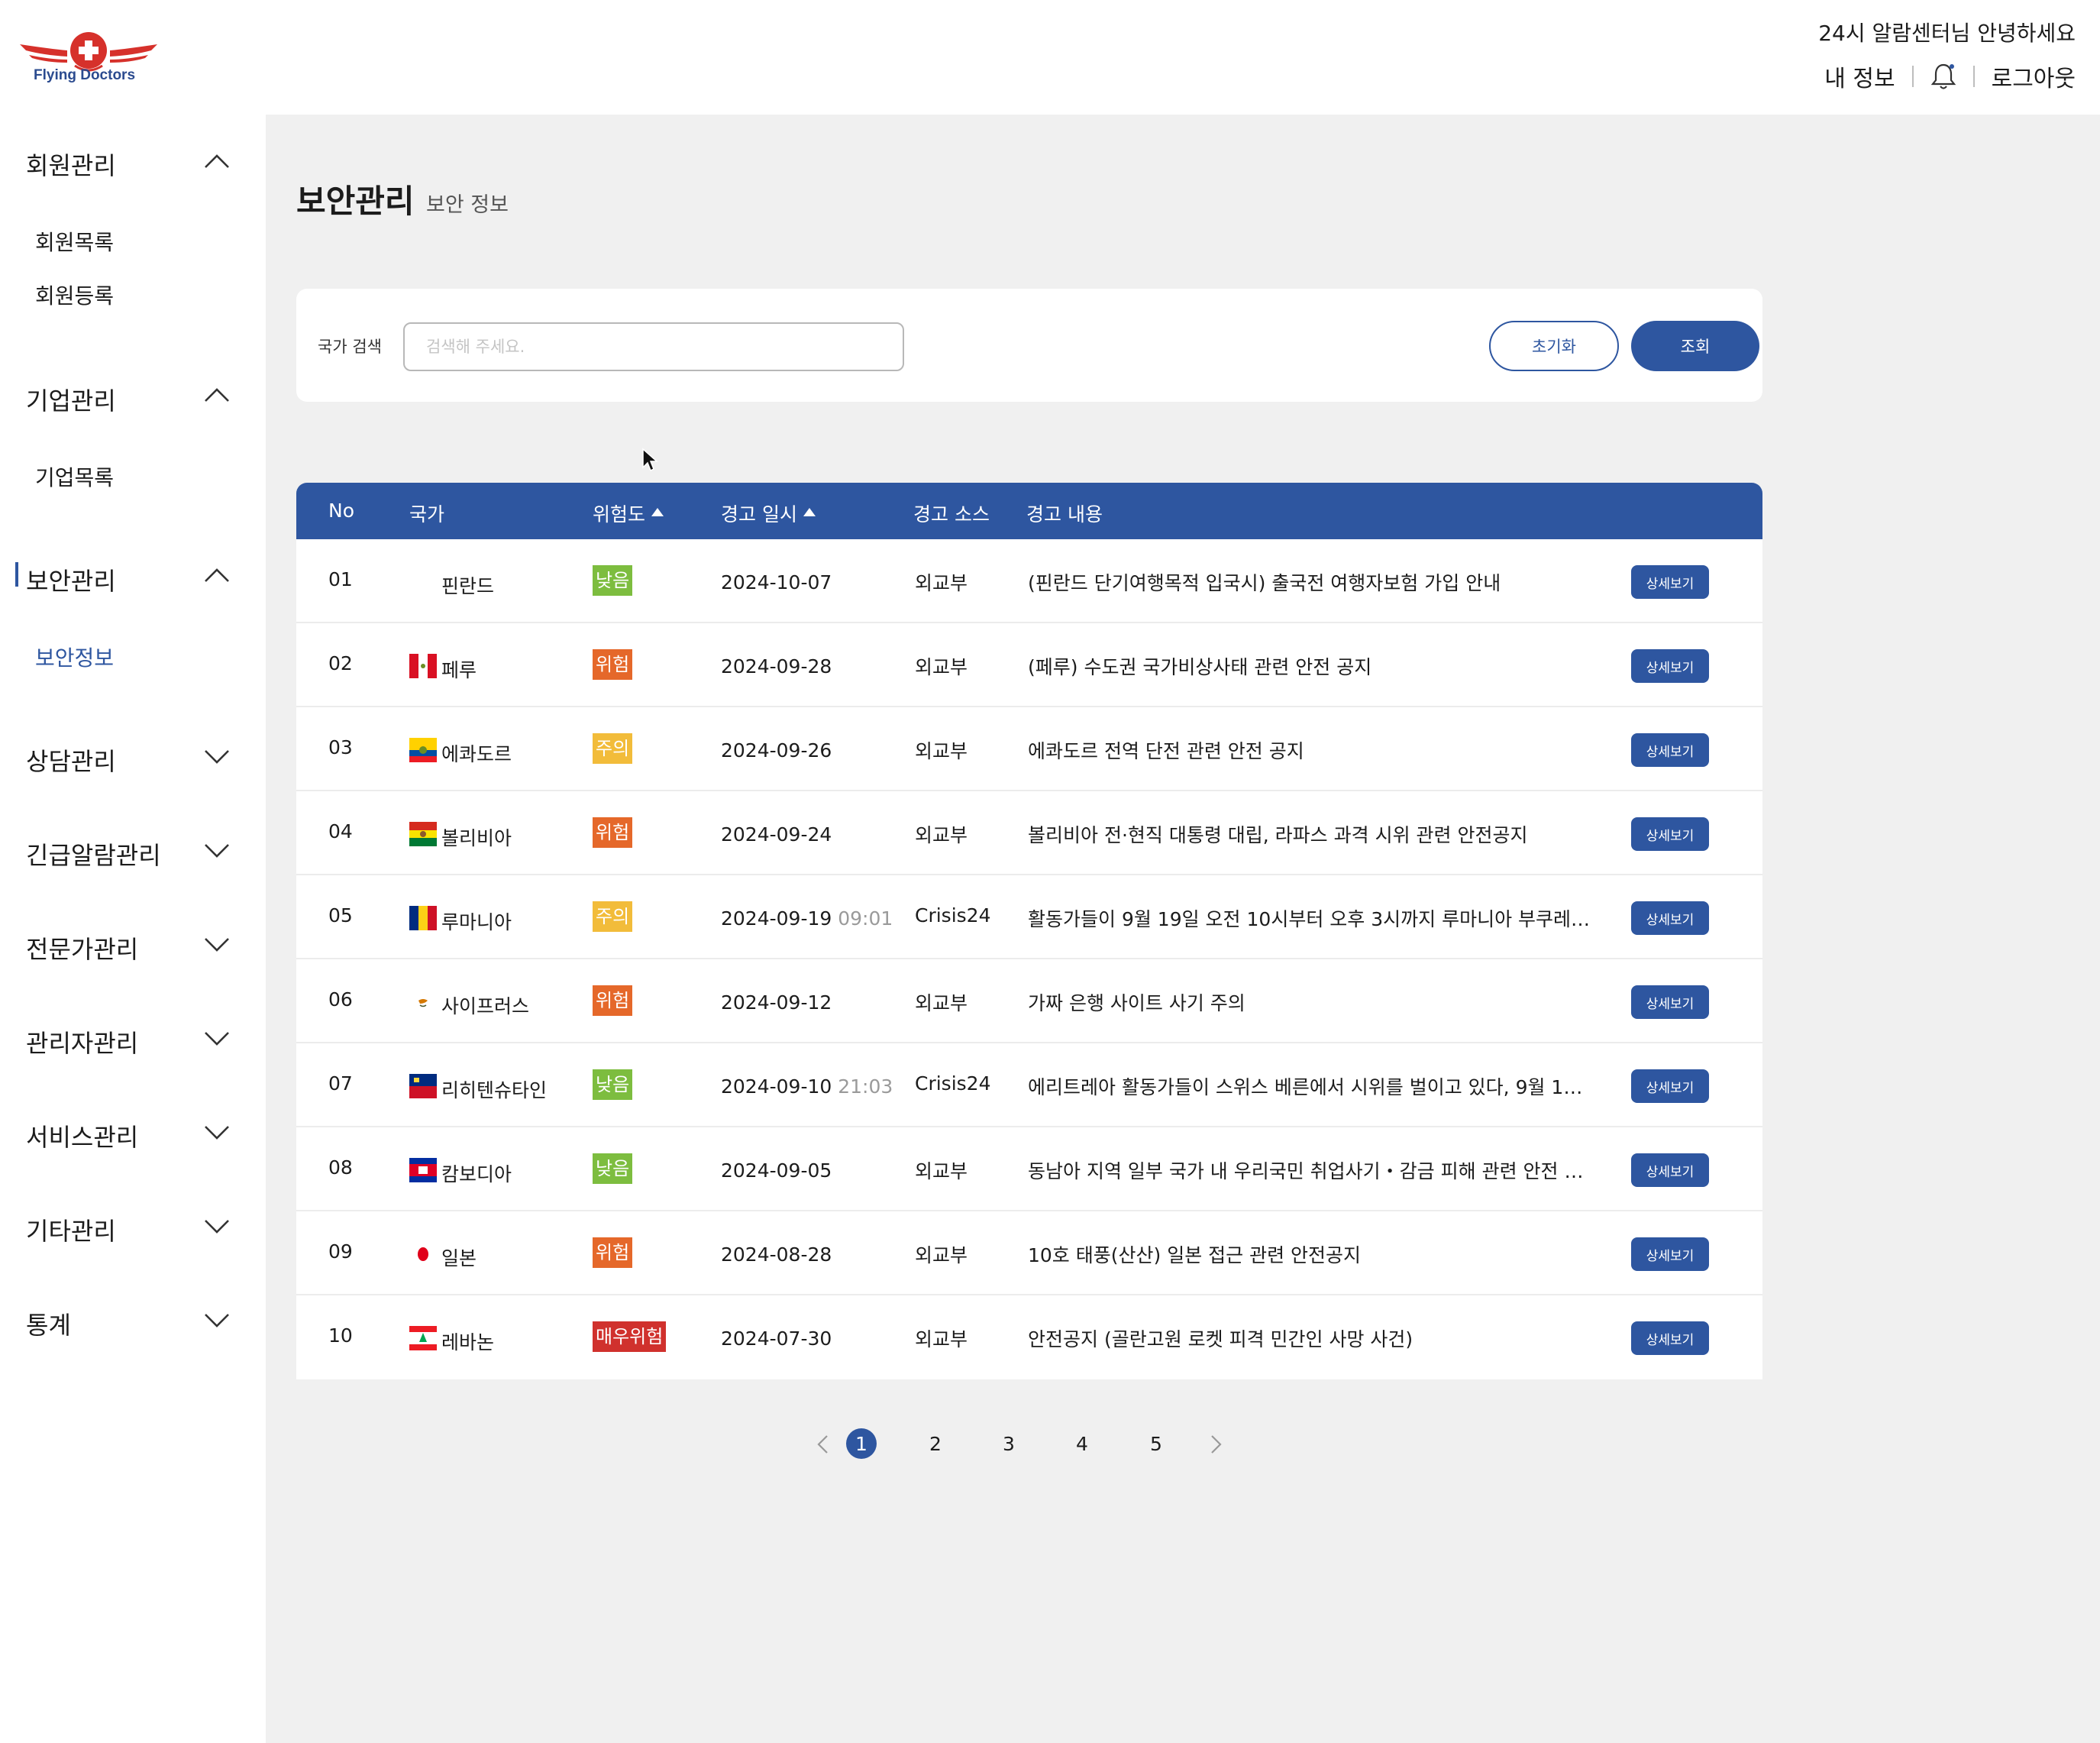 The width and height of the screenshot is (2100, 1743). What do you see at coordinates (423, 1002) in the screenshot?
I see `cyprus-flag-icon` at bounding box center [423, 1002].